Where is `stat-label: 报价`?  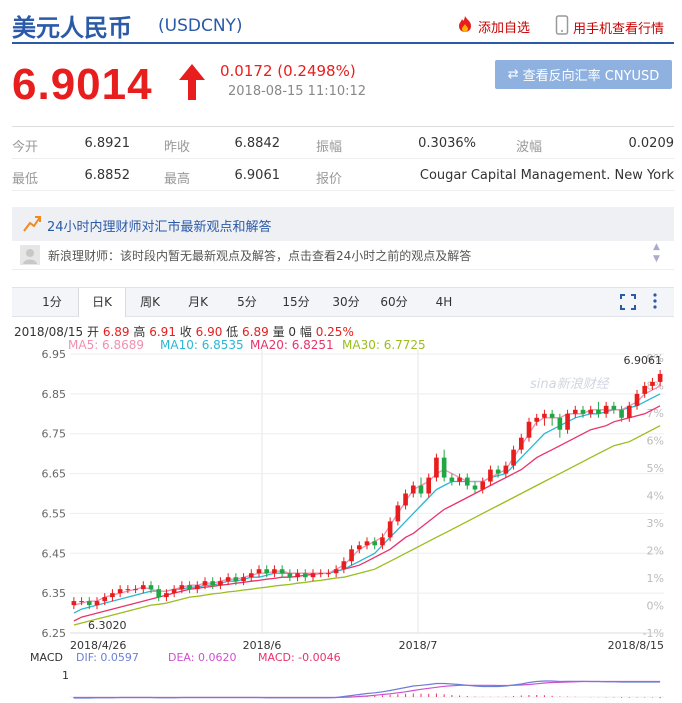
stat-label: 报价 is located at coordinates (329, 179).